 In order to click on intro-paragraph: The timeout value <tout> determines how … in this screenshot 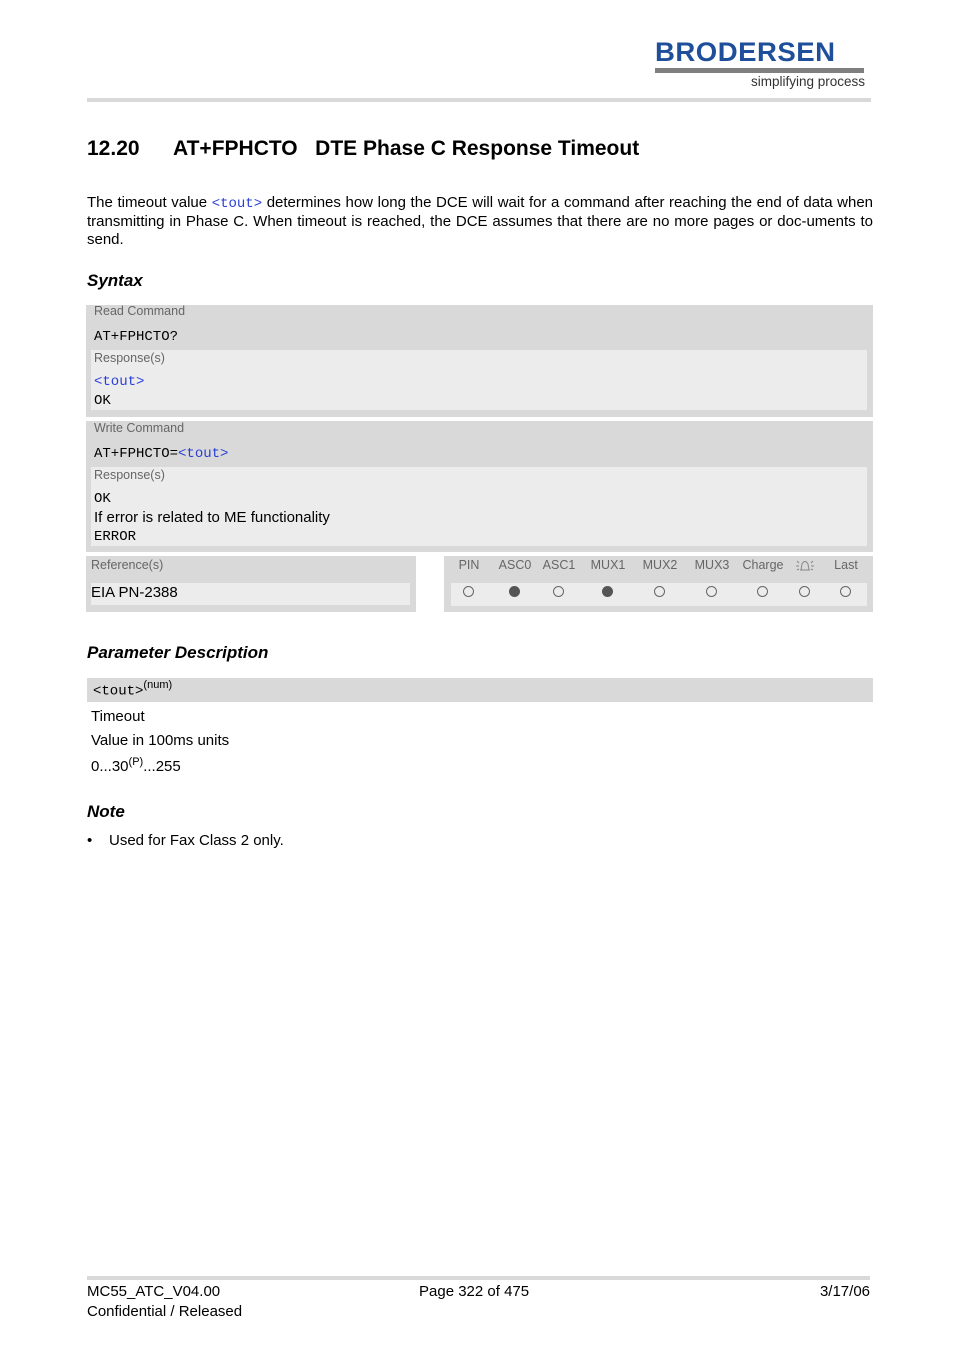, I will do `click(480, 221)`.